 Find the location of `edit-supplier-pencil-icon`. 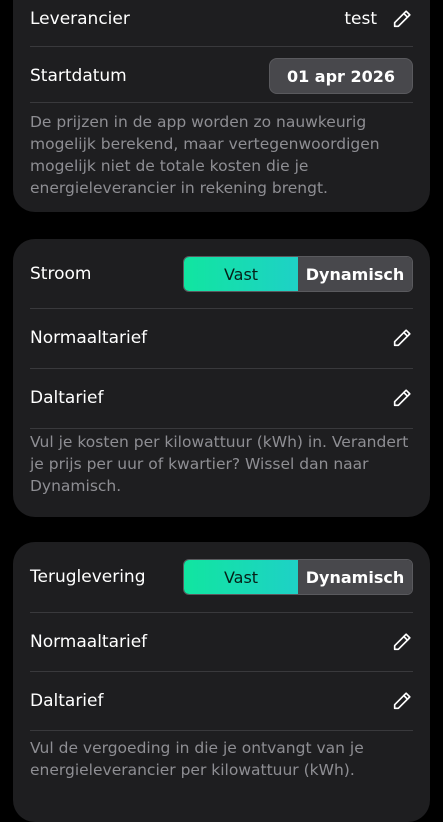

edit-supplier-pencil-icon is located at coordinates (402, 19).